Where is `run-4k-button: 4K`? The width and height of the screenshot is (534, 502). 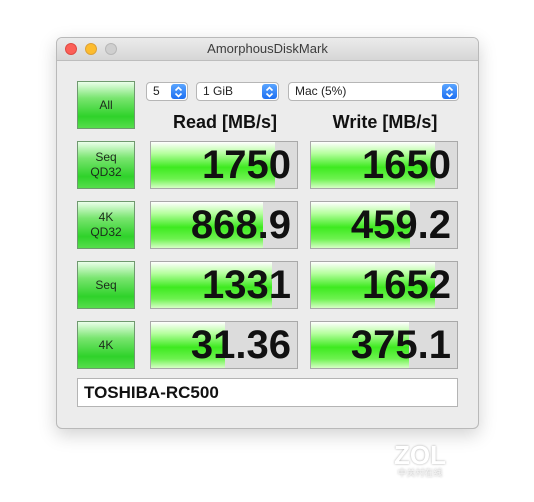
run-4k-button: 4K is located at coordinates (106, 345).